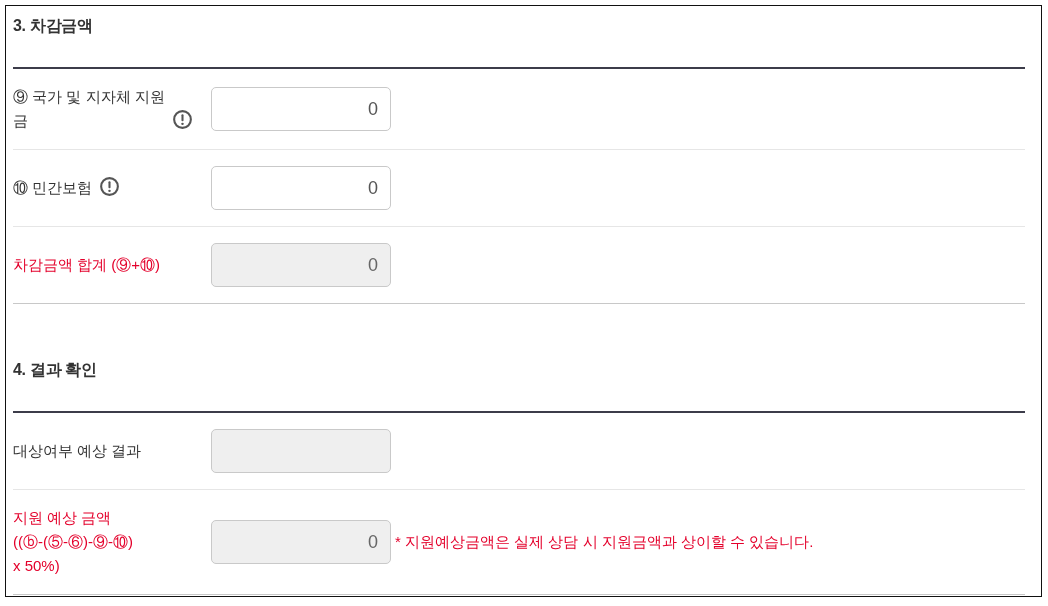 This screenshot has width=1048, height=606. What do you see at coordinates (73, 542) in the screenshot?
I see `field-label: 지원 예상 금액 ((ⓑ-(⑤-⑥)-⑨-⑩) x 50%)` at bounding box center [73, 542].